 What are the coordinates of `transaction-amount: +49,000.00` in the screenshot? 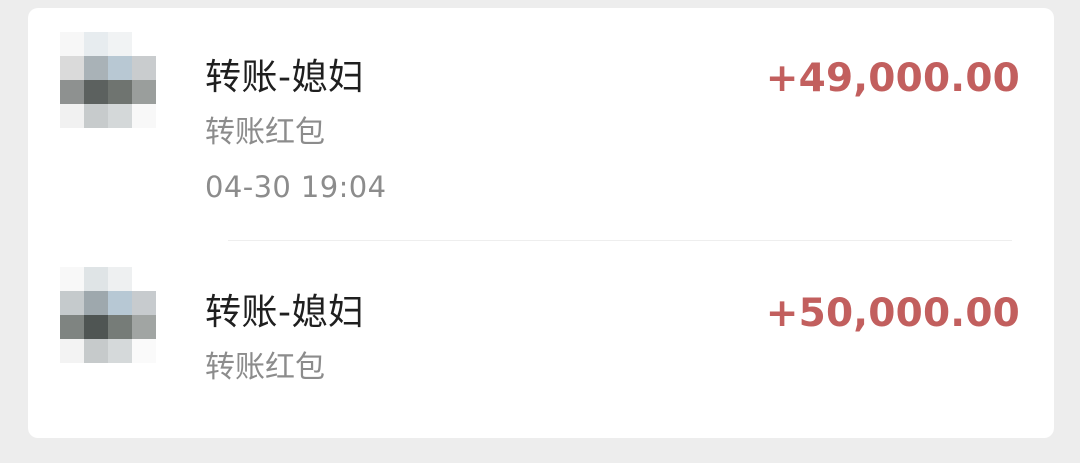 It's located at (892, 78).